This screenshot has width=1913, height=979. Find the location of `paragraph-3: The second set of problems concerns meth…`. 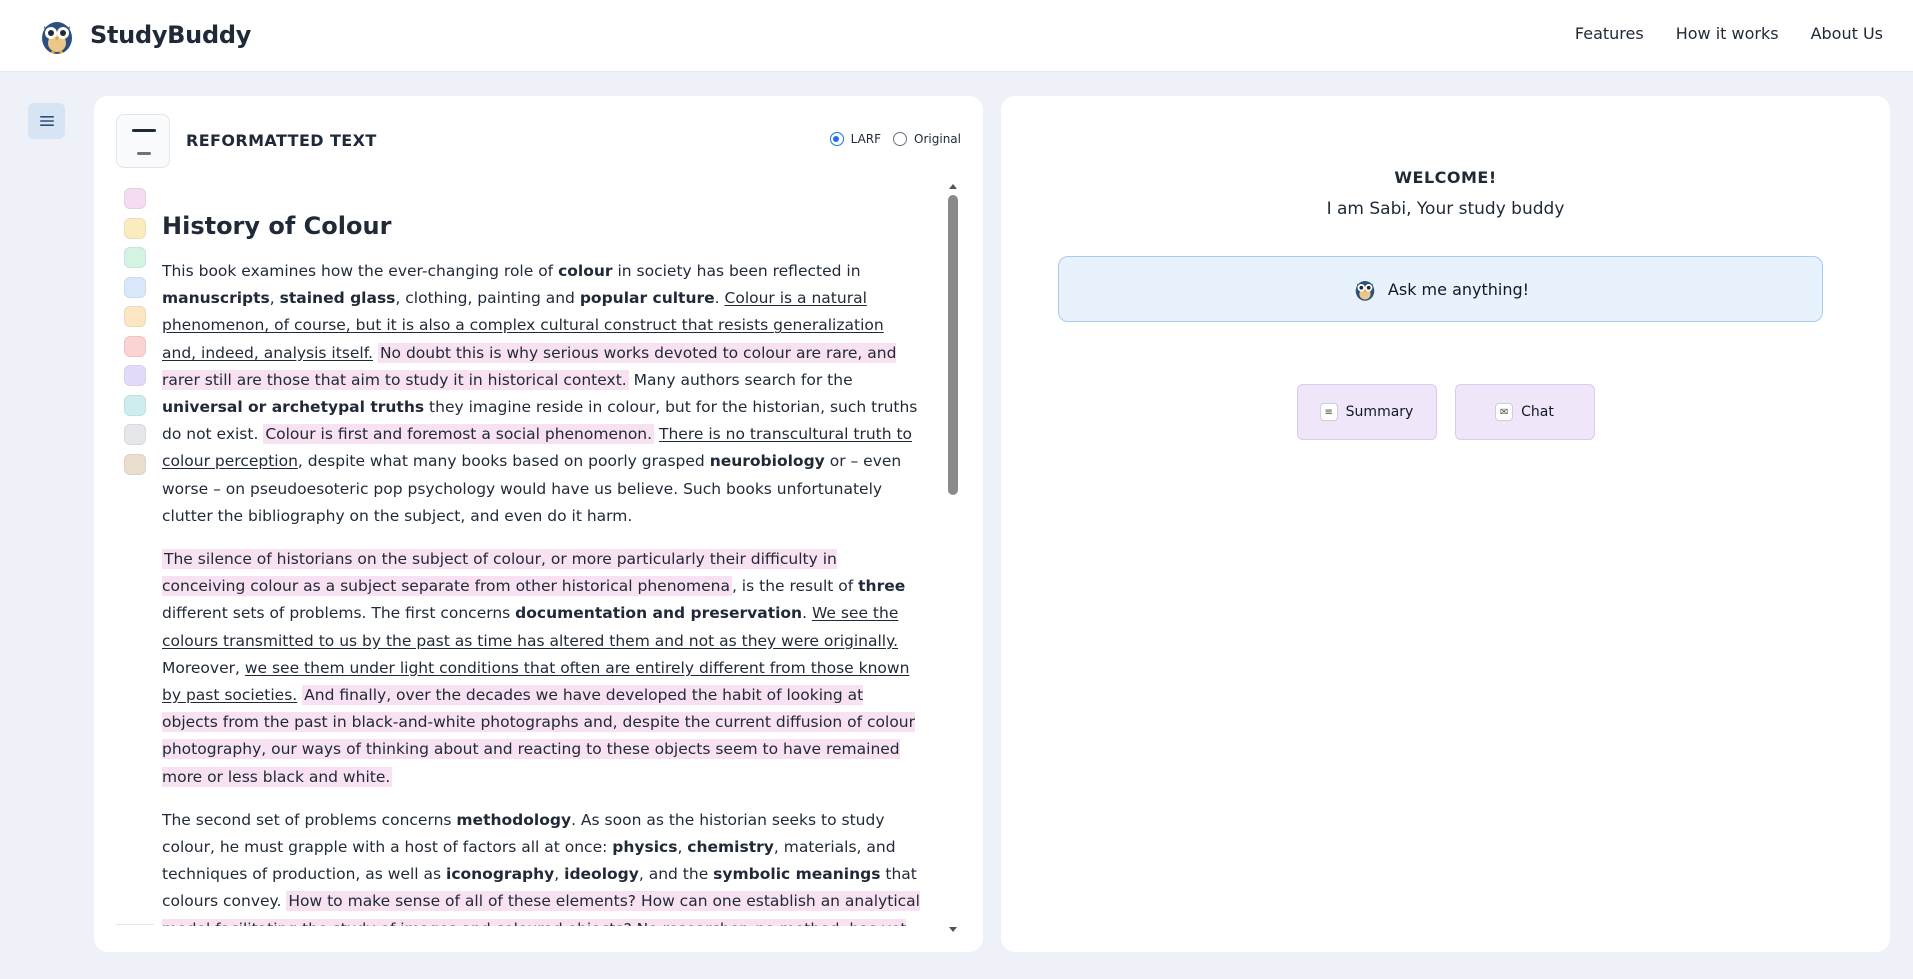

paragraph-3: The second set of problems concerns meth… is located at coordinates (542, 866).